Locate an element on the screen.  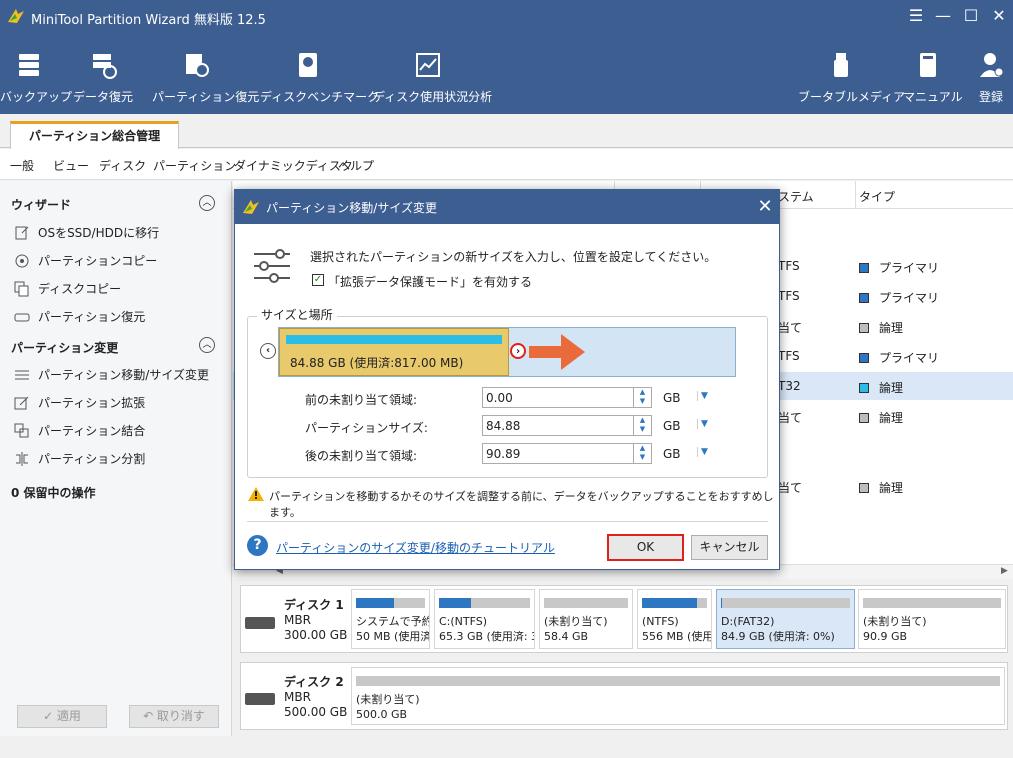
disk-1-partition: C:(NTFS) 65.3 GB (使用済: 34 is located at coordinates (484, 619).